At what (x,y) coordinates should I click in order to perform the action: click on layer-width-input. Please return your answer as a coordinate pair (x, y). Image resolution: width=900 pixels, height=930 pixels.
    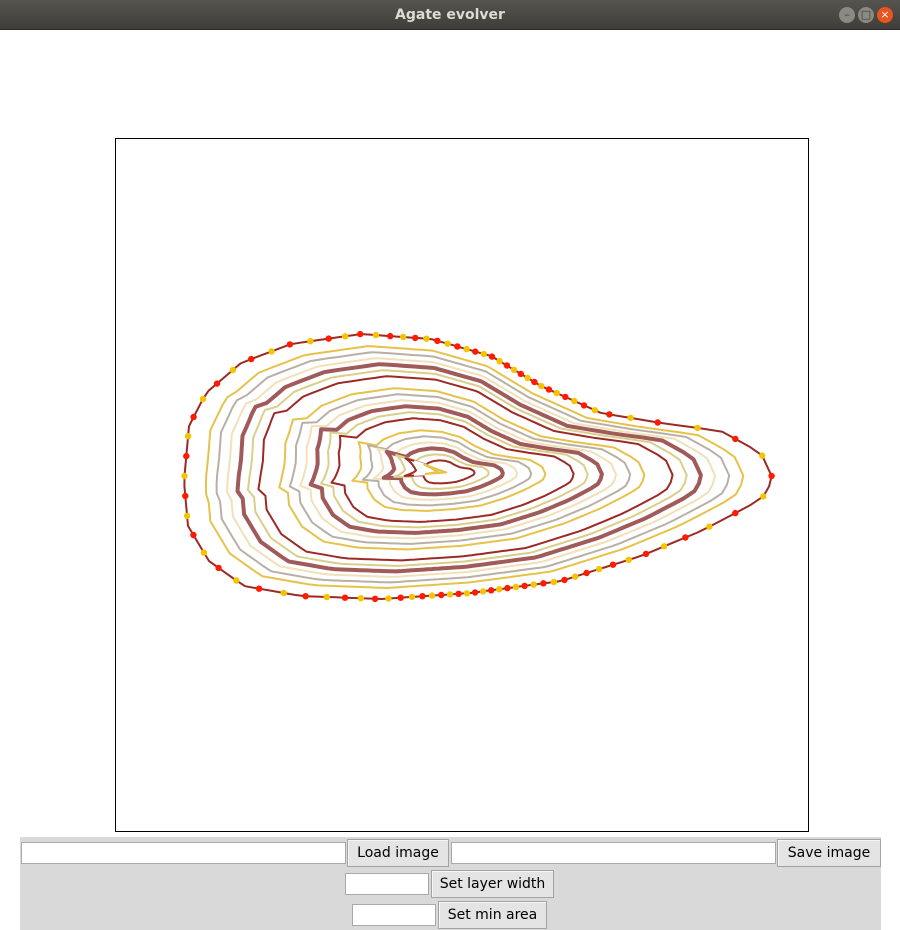
    Looking at the image, I should click on (387, 884).